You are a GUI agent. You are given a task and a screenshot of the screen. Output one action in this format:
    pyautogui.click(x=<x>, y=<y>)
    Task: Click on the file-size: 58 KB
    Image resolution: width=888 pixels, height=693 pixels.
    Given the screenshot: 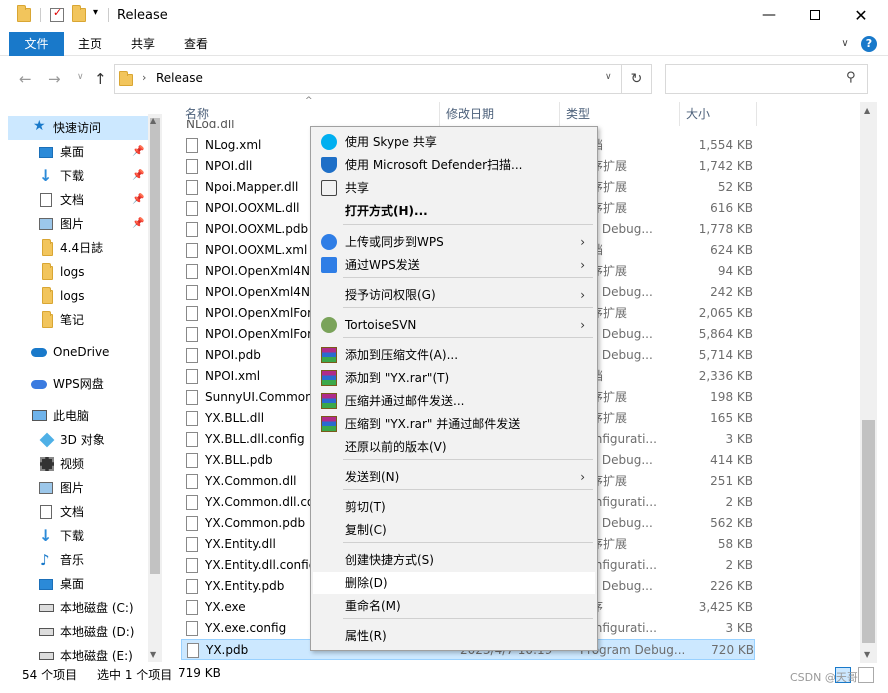 What is the action you would take?
    pyautogui.click(x=735, y=544)
    